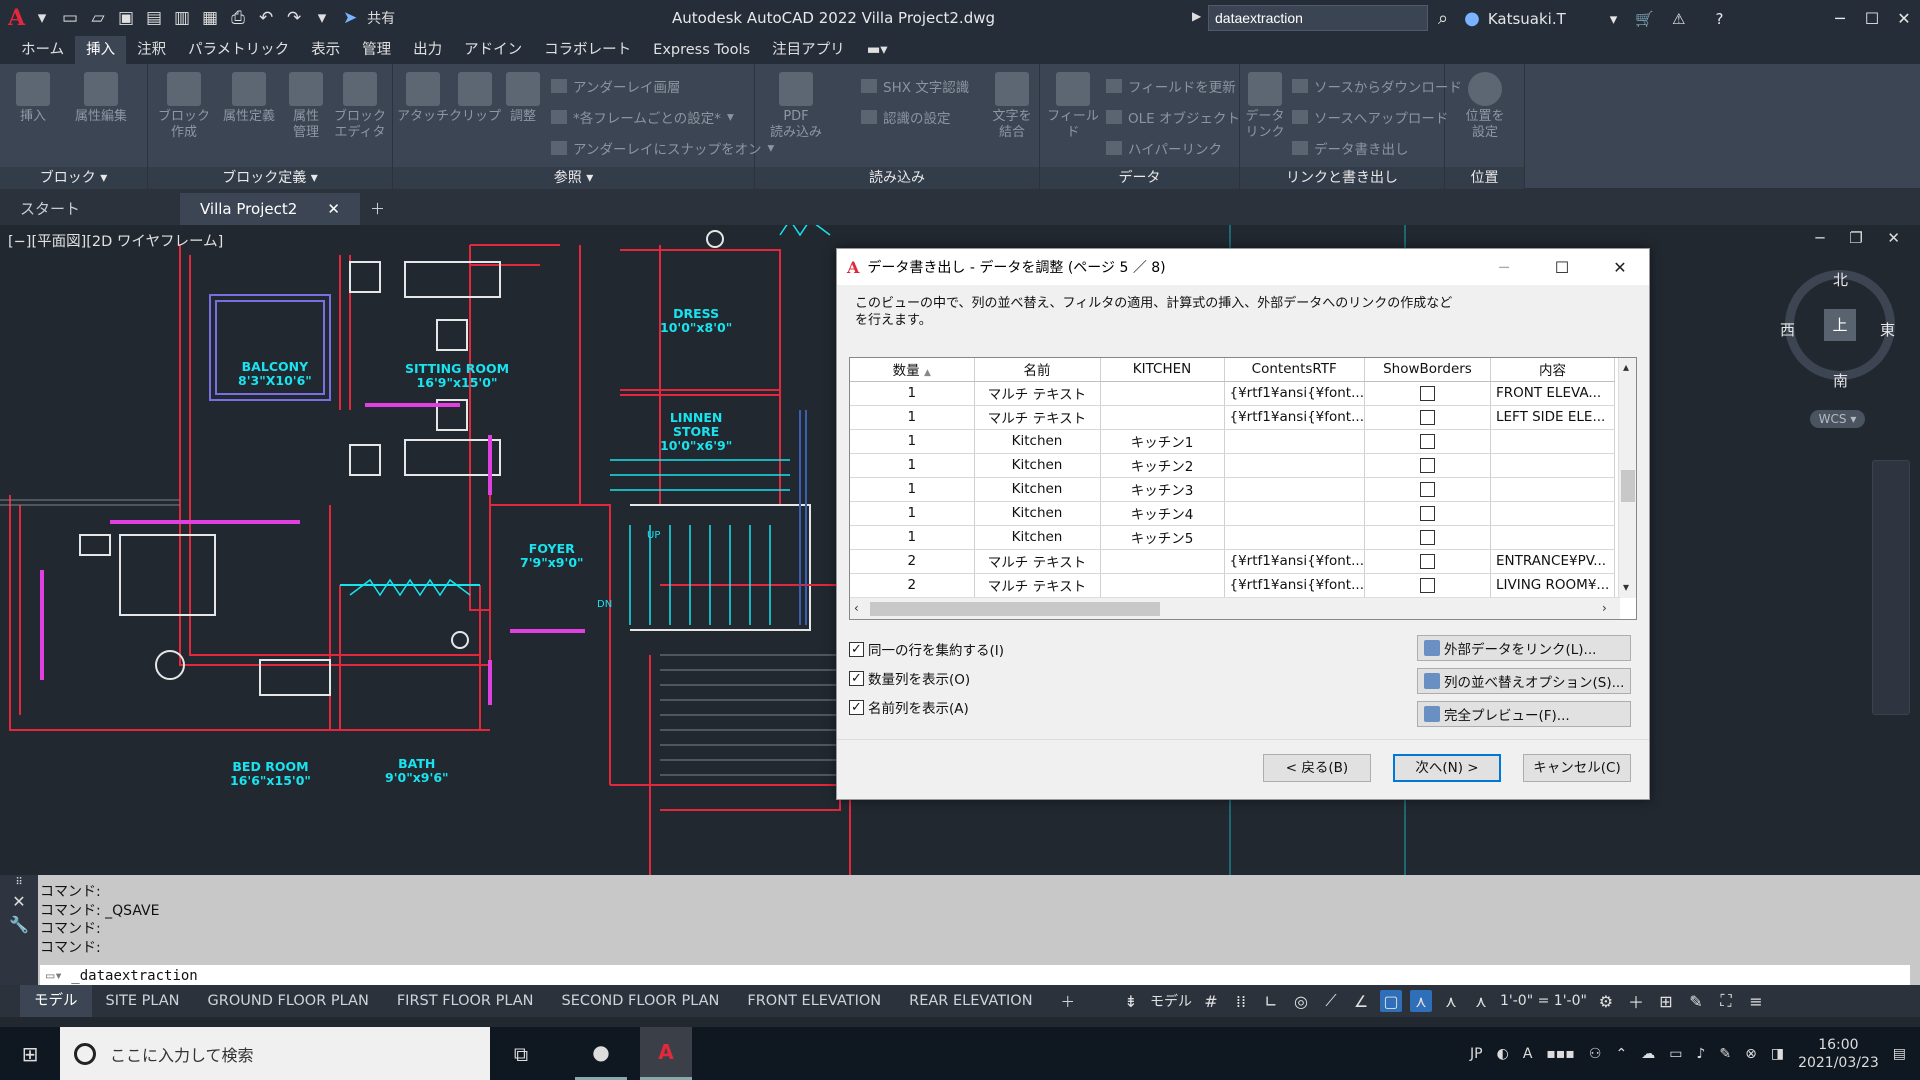 This screenshot has height=1080, width=1920. What do you see at coordinates (1840, 325) in the screenshot?
I see `viewcube-top-face: 上` at bounding box center [1840, 325].